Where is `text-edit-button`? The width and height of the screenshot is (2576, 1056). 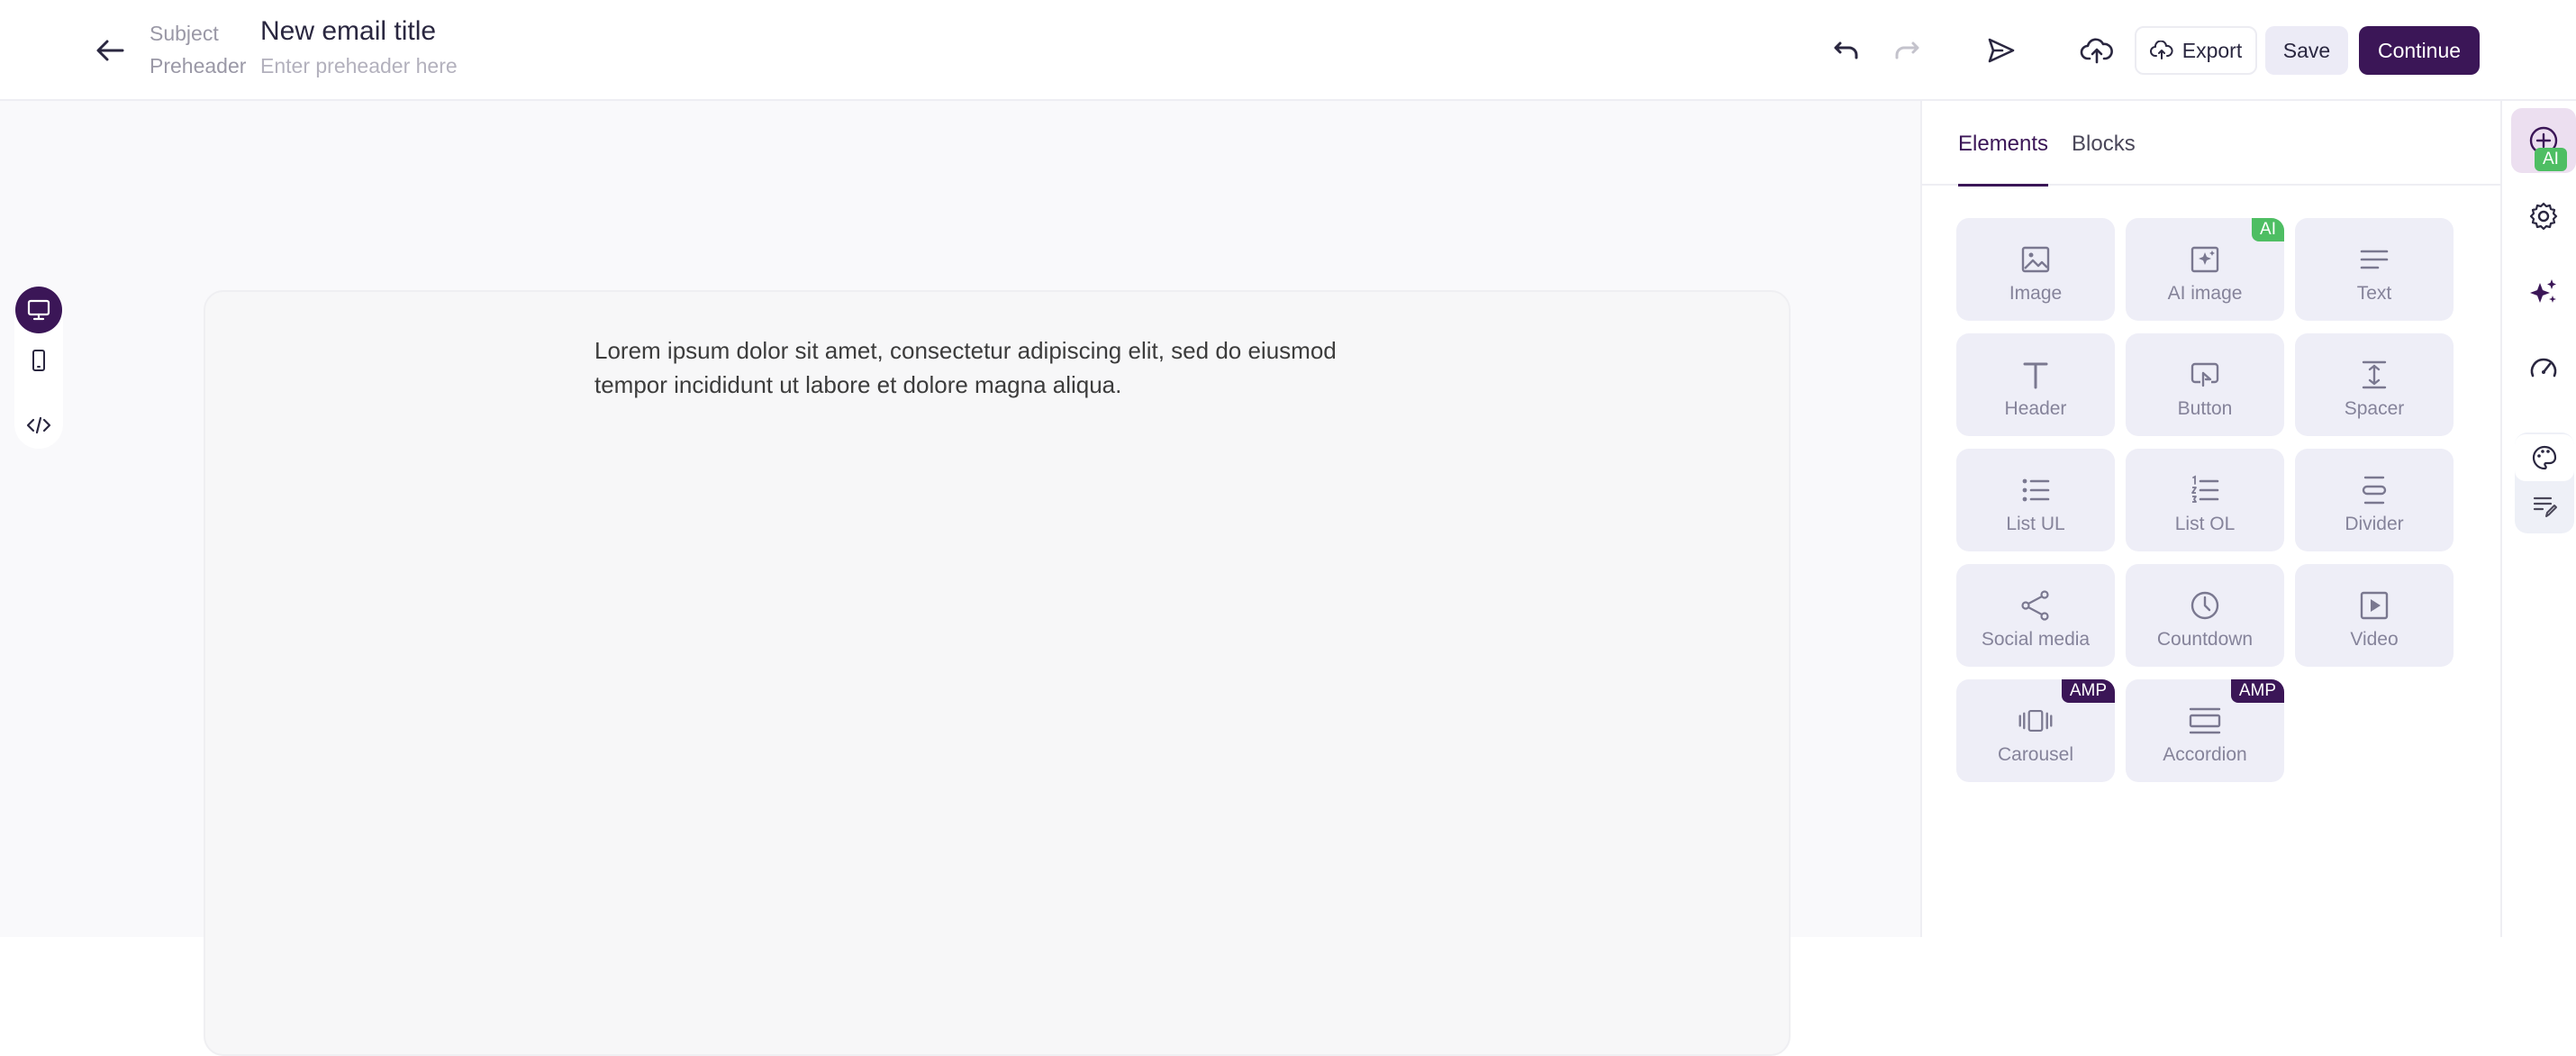 text-edit-button is located at coordinates (2544, 506).